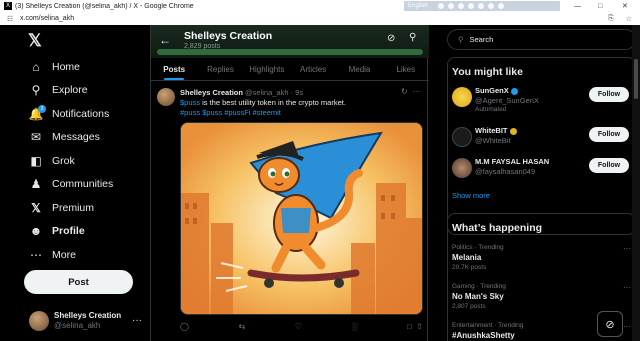  Describe the element at coordinates (274, 92) in the screenshot. I see `tweet-handle-time: @selina_akh · 9s` at that location.